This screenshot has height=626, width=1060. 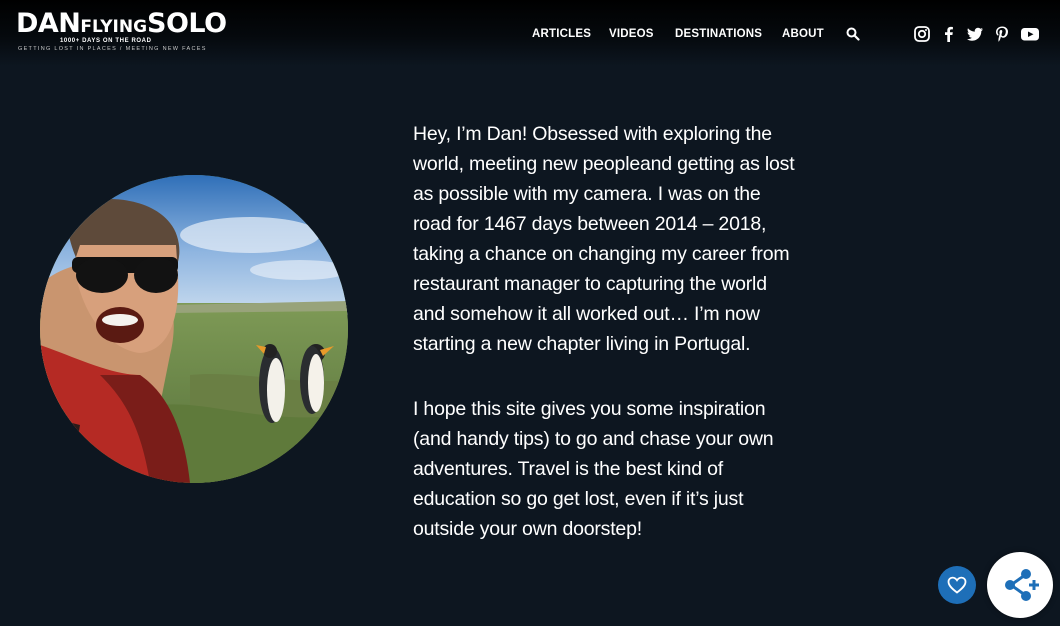 What do you see at coordinates (949, 34) in the screenshot?
I see `facebook-icon` at bounding box center [949, 34].